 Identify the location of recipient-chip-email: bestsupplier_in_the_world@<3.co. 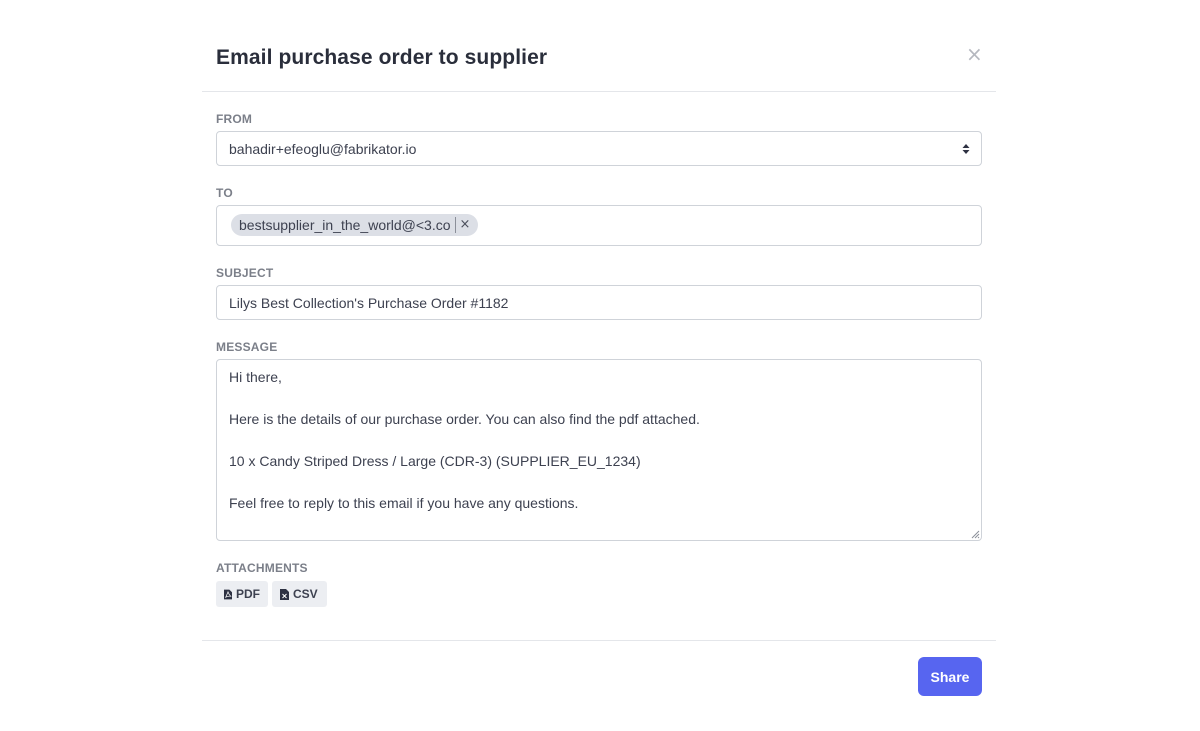
(345, 225).